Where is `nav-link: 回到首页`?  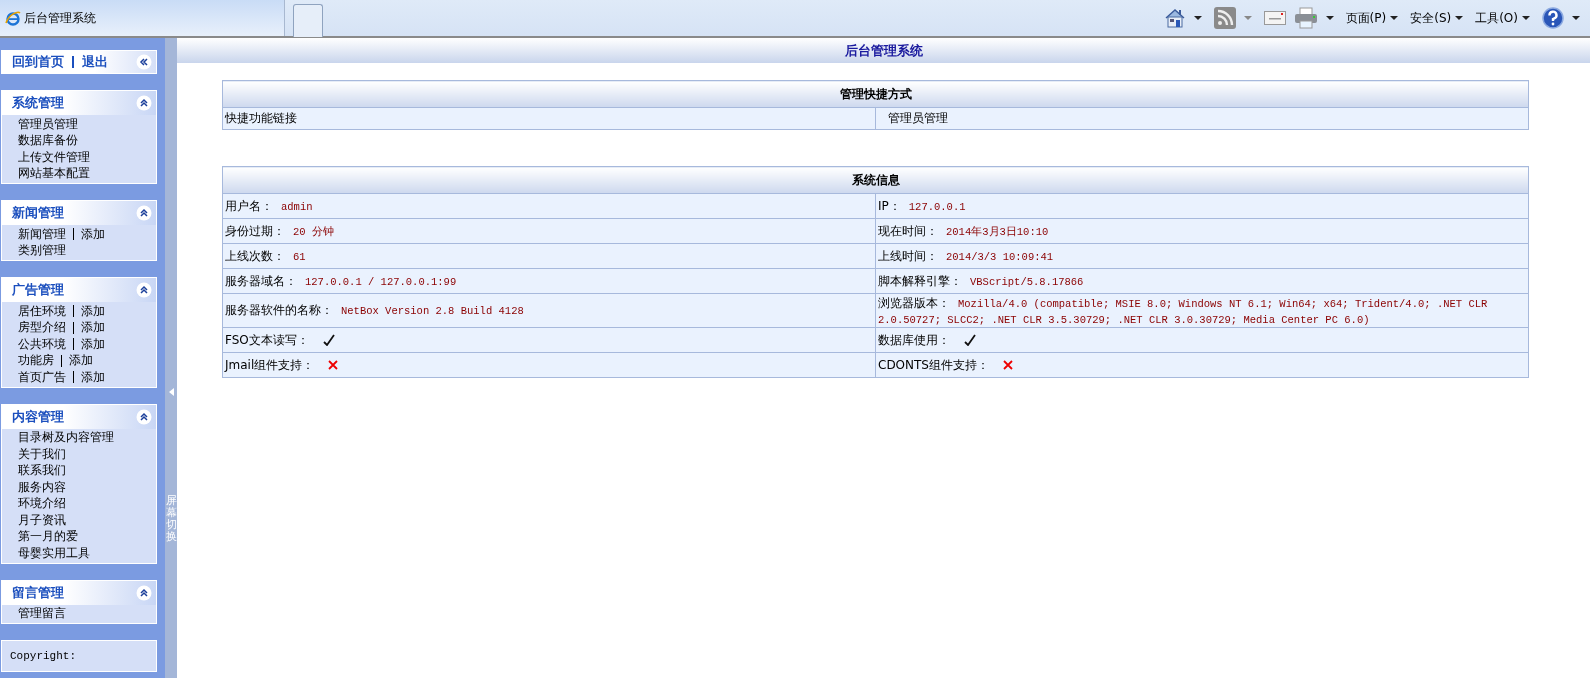 nav-link: 回到首页 is located at coordinates (38, 62).